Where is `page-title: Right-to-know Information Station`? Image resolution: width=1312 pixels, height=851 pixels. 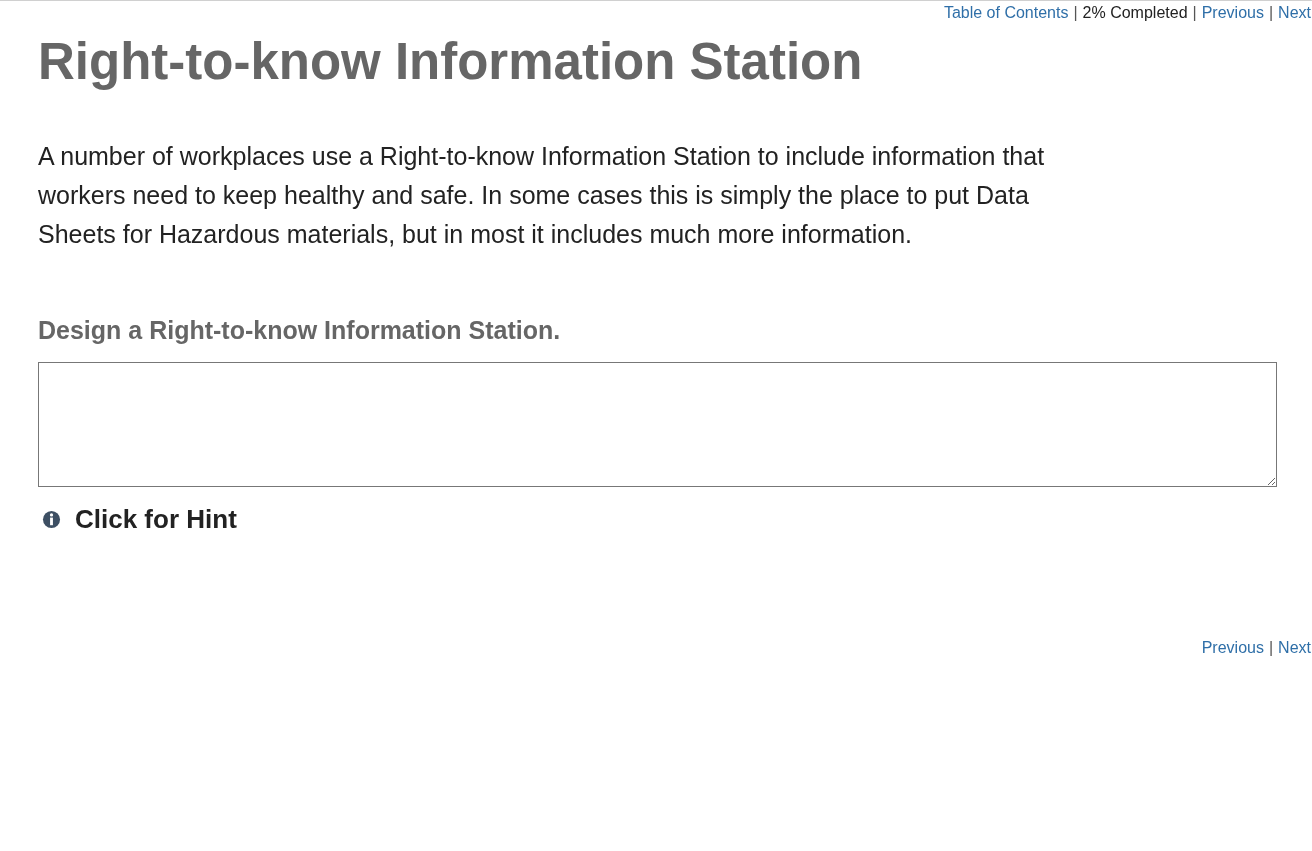
page-title: Right-to-know Information Station is located at coordinates (451, 61).